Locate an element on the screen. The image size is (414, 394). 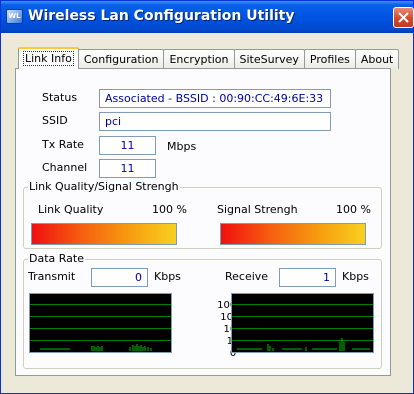
tab-link-info: Link Info is located at coordinates (48, 58).